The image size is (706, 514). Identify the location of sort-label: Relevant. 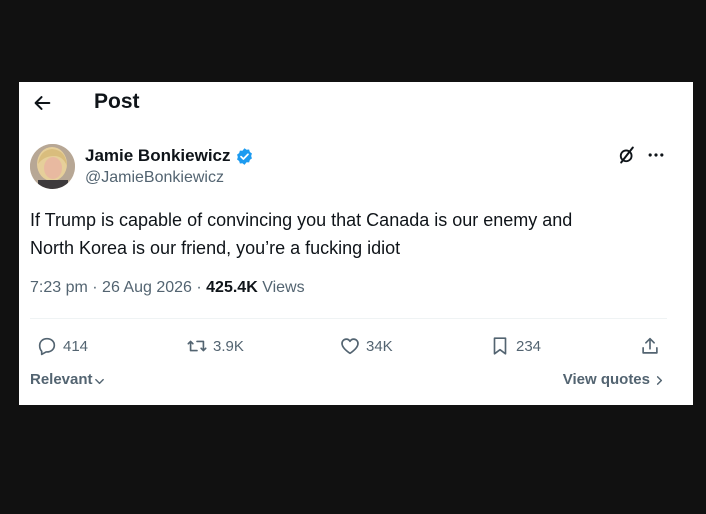
(61, 379).